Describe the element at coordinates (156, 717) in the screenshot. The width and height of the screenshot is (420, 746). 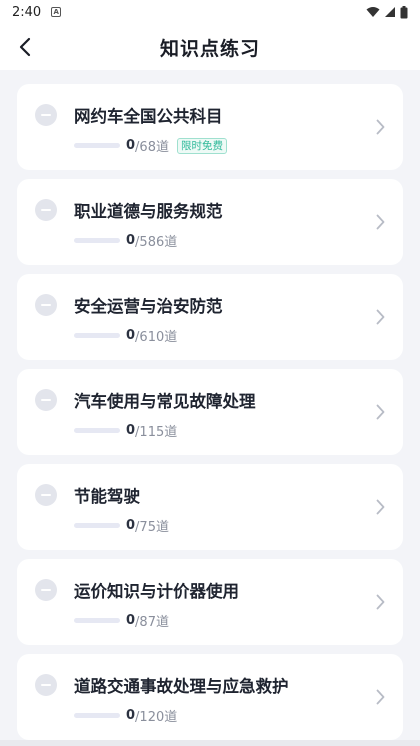
I see `total-count: /120道` at that location.